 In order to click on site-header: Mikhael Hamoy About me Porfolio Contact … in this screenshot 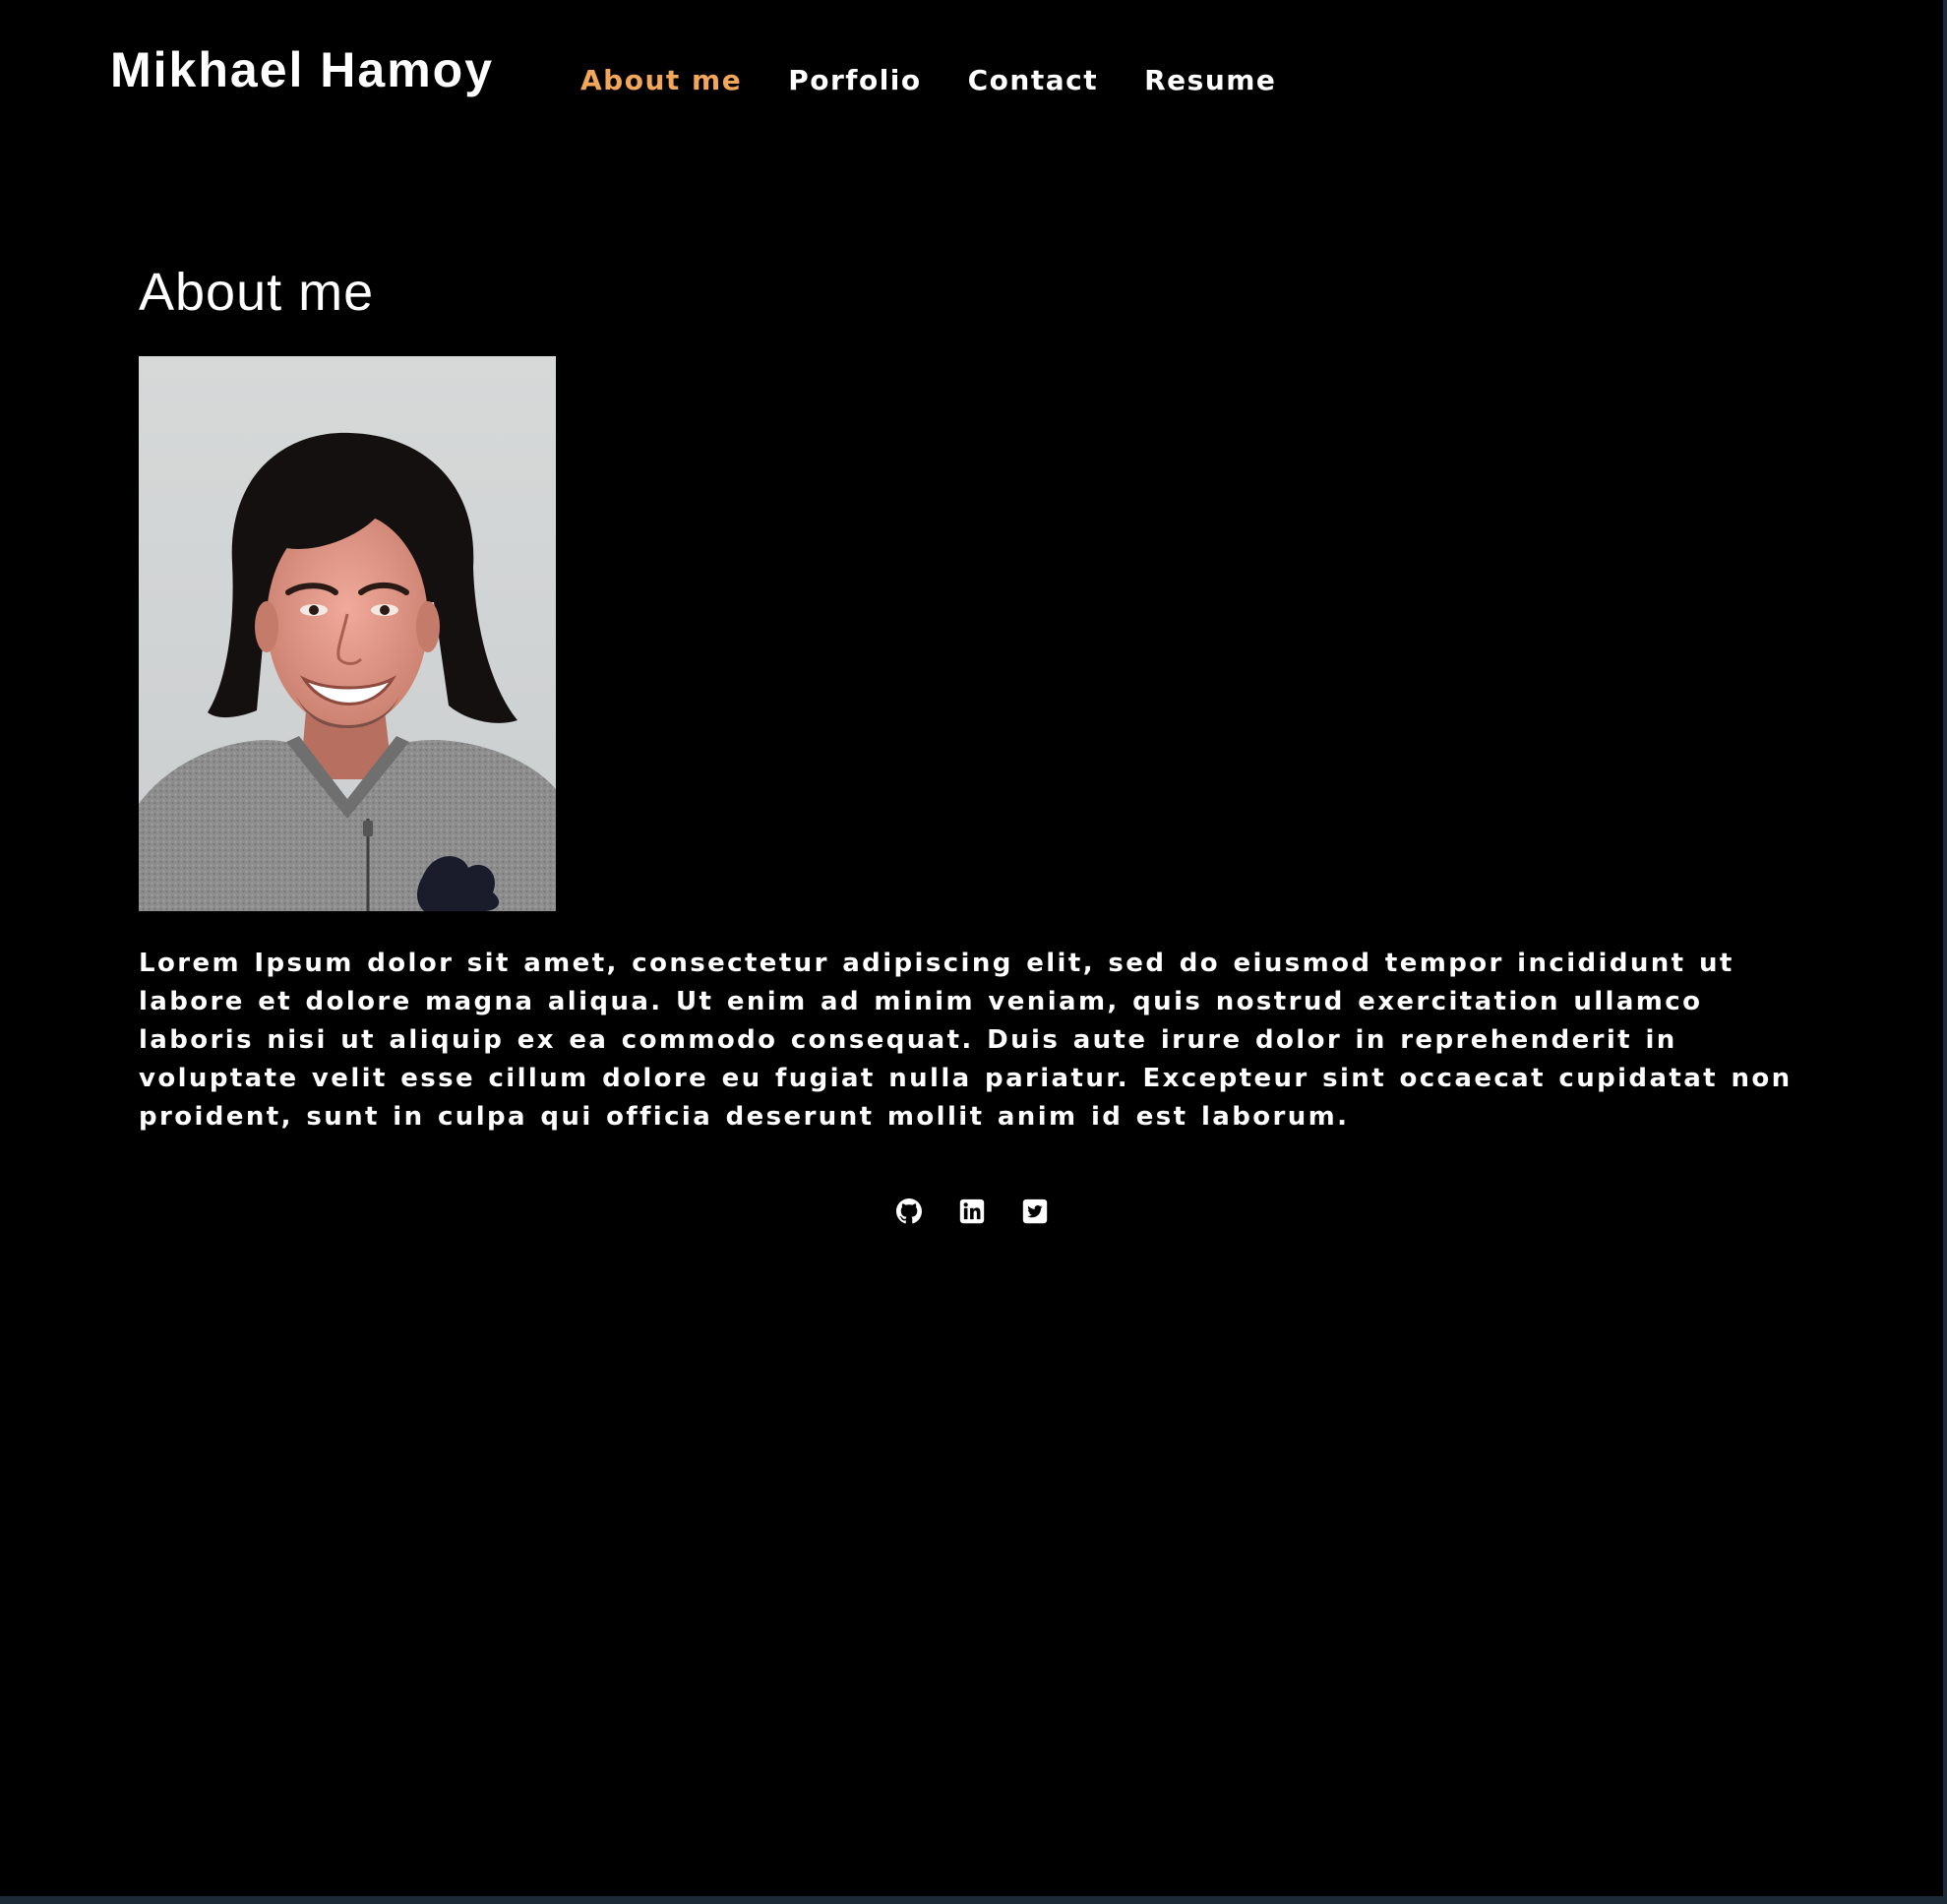, I will do `click(716, 69)`.